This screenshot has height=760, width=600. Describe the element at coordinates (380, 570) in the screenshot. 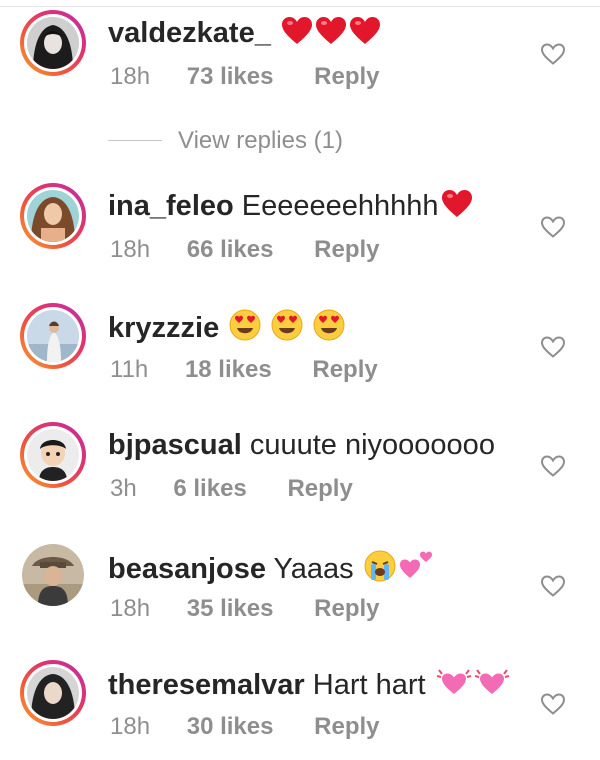

I see `crying-face-emoji` at that location.